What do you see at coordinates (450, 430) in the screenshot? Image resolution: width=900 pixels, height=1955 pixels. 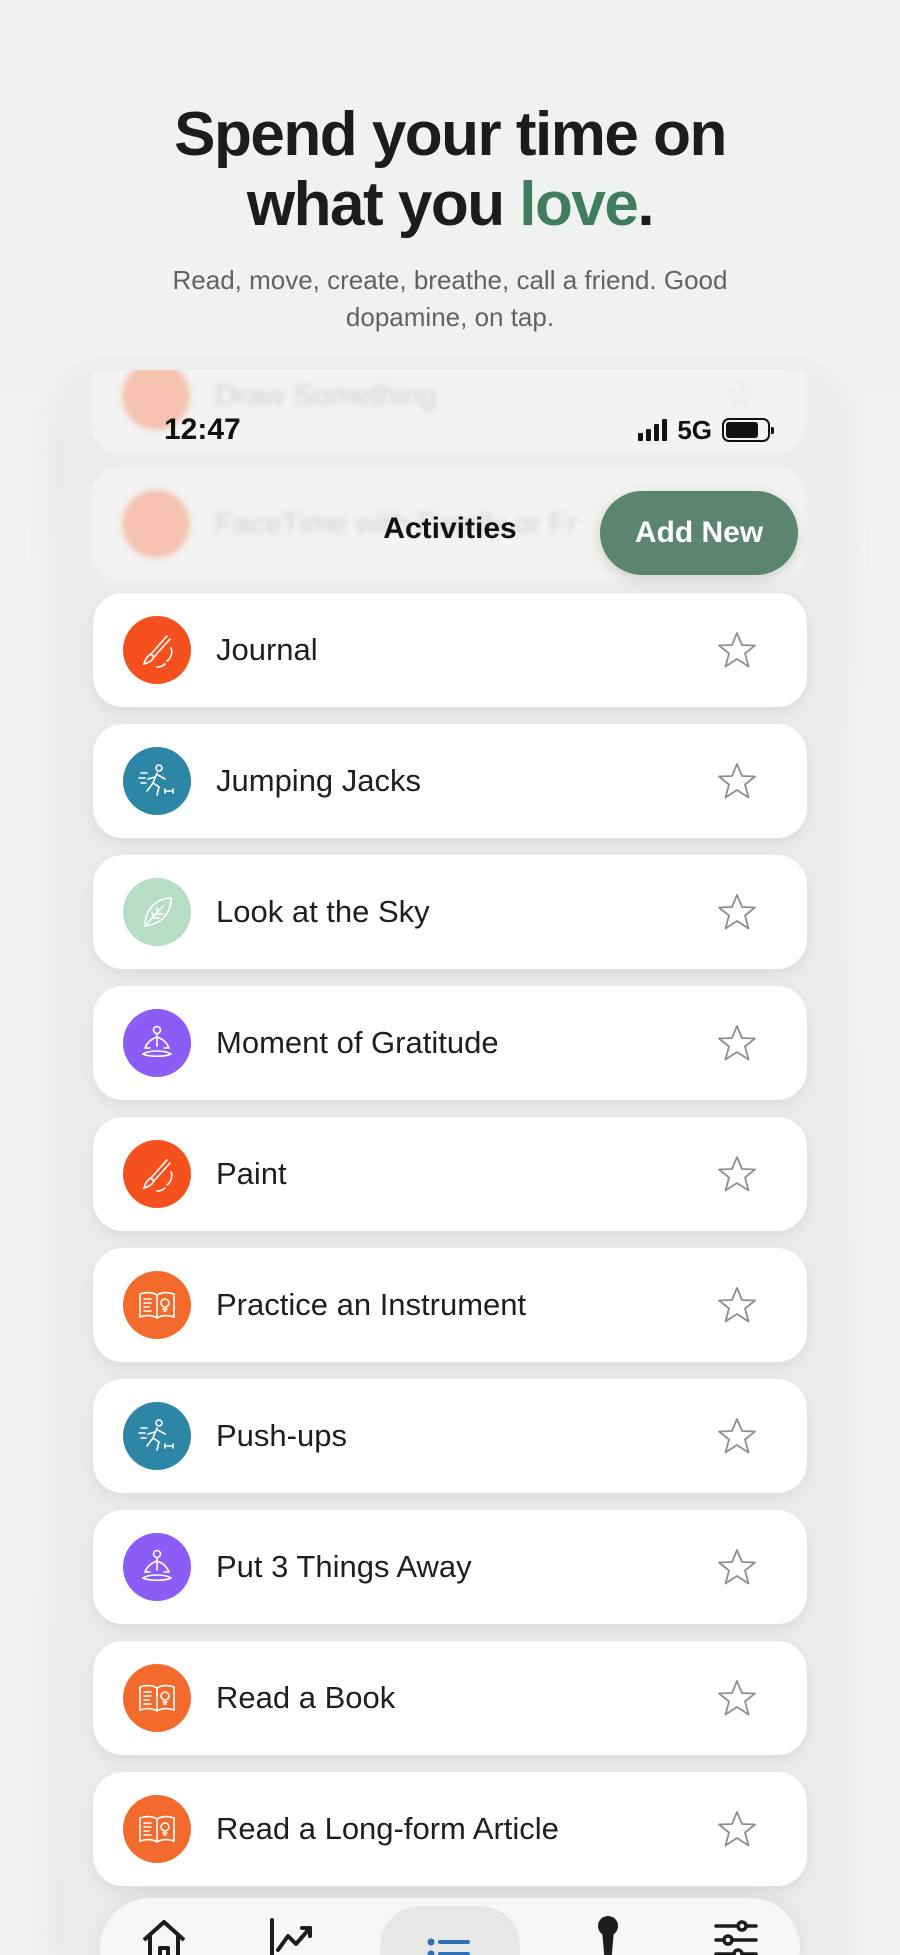 I see `status-bar: 12:47 5G` at bounding box center [450, 430].